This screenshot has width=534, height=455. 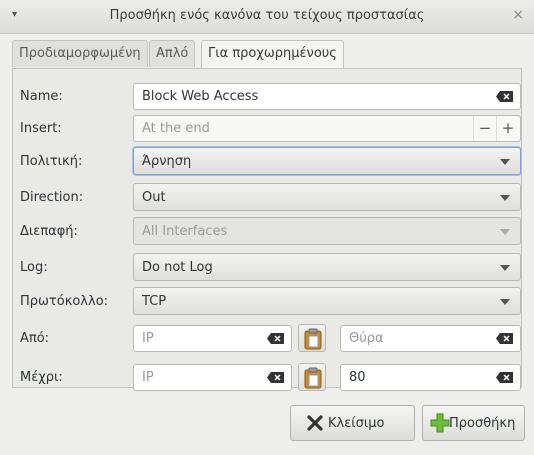 I want to click on protocol-label: Πρωτόκολλο:, so click(x=64, y=301).